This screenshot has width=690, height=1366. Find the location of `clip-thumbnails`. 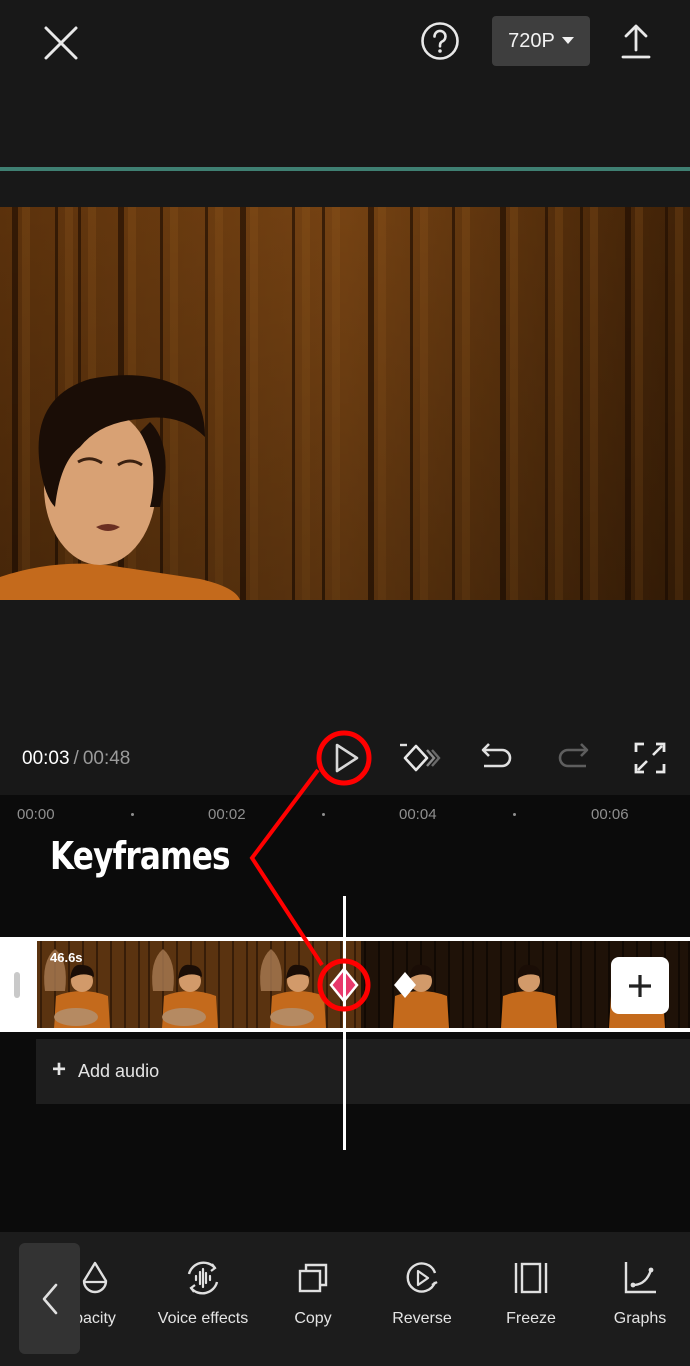

clip-thumbnails is located at coordinates (363, 984).